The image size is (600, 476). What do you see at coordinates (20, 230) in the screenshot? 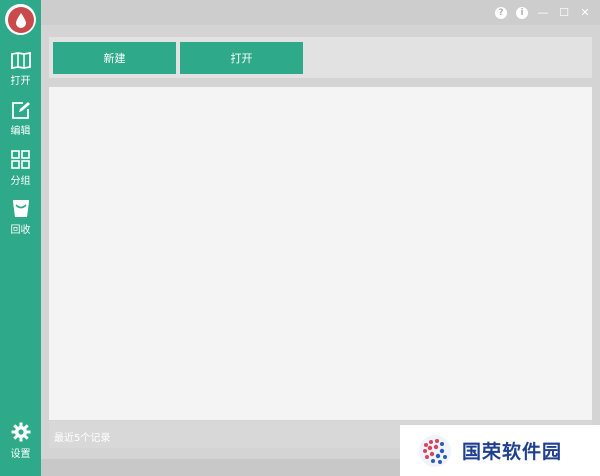
I see `sidebar-item-label: 回收` at bounding box center [20, 230].